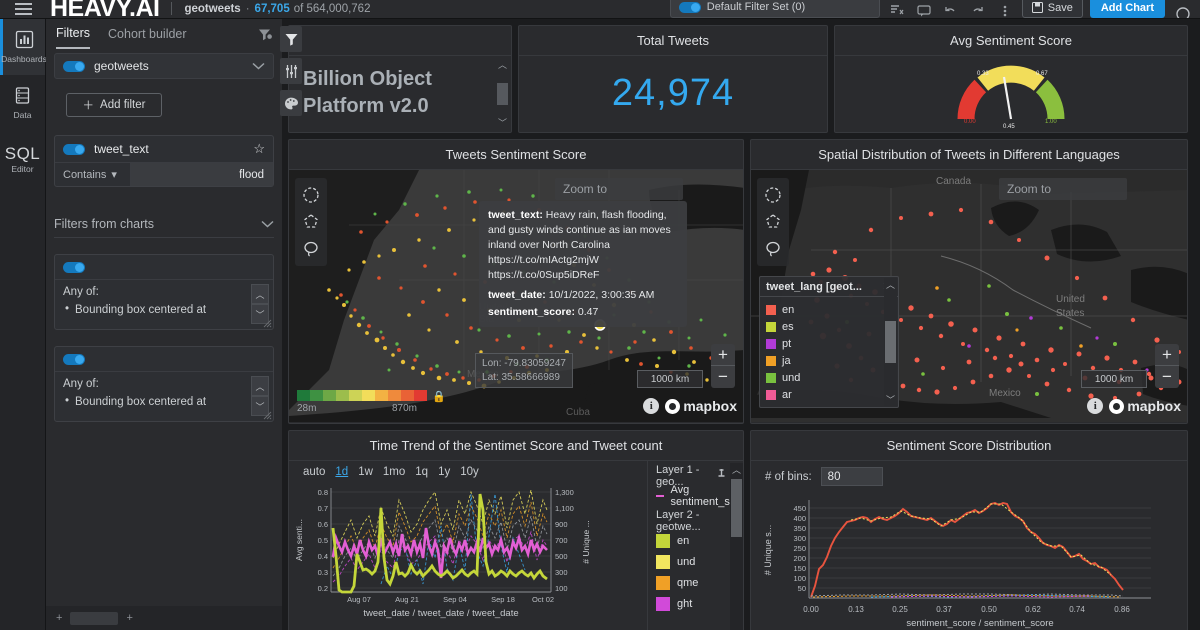 The width and height of the screenshot is (1200, 630). I want to click on scrollbar: ︿ ﹀, so click(502, 93).